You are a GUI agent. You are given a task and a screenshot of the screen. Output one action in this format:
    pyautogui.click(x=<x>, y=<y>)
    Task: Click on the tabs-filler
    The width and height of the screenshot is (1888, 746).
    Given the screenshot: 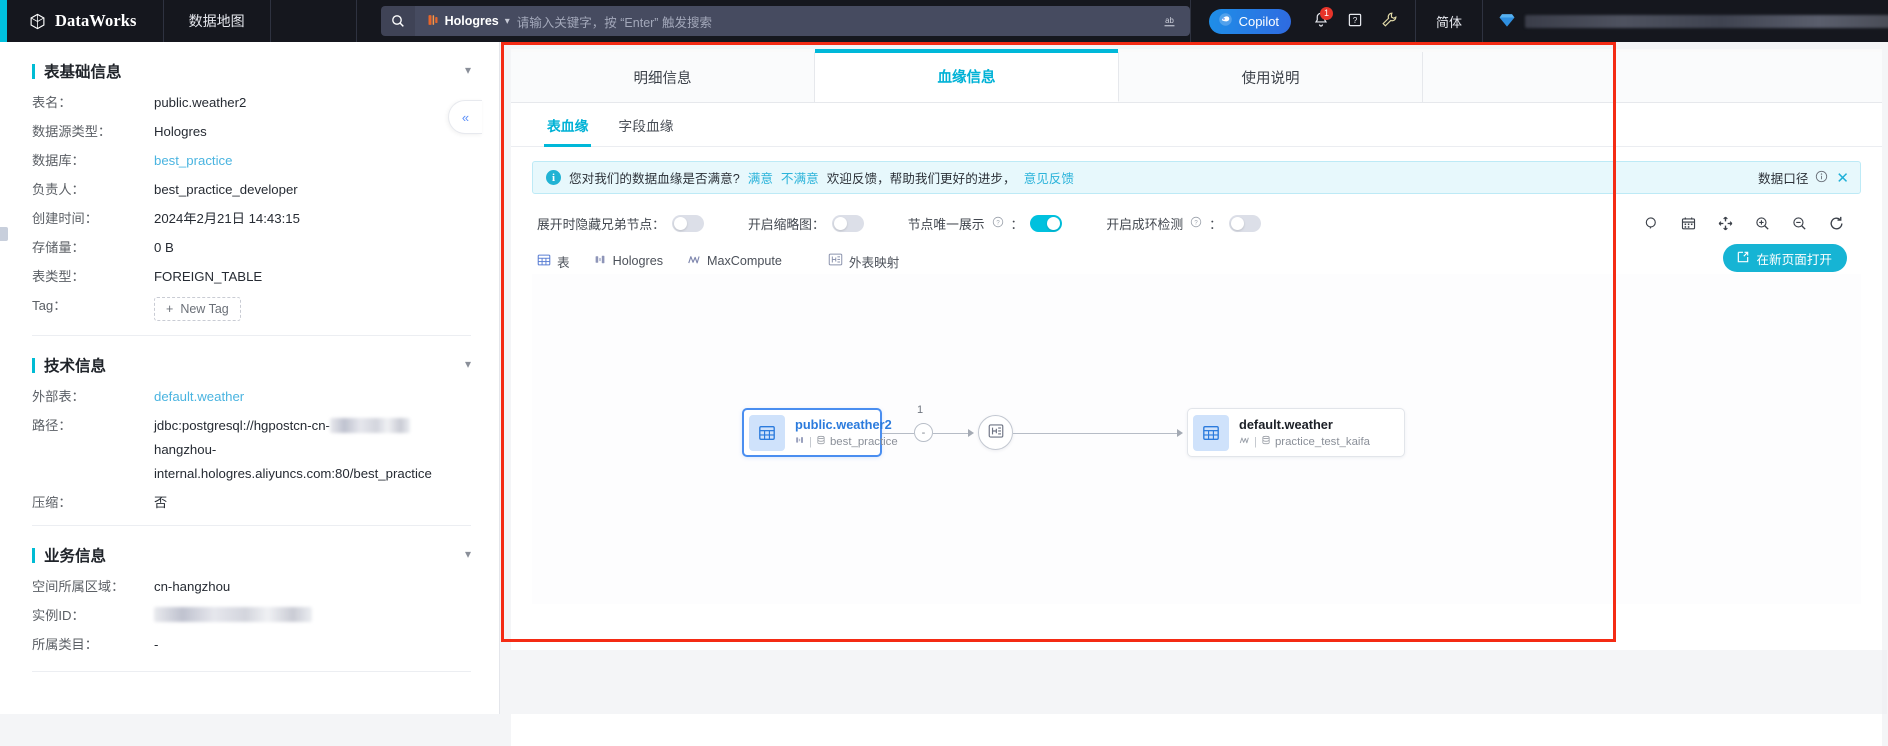 What is the action you would take?
    pyautogui.click(x=1652, y=77)
    